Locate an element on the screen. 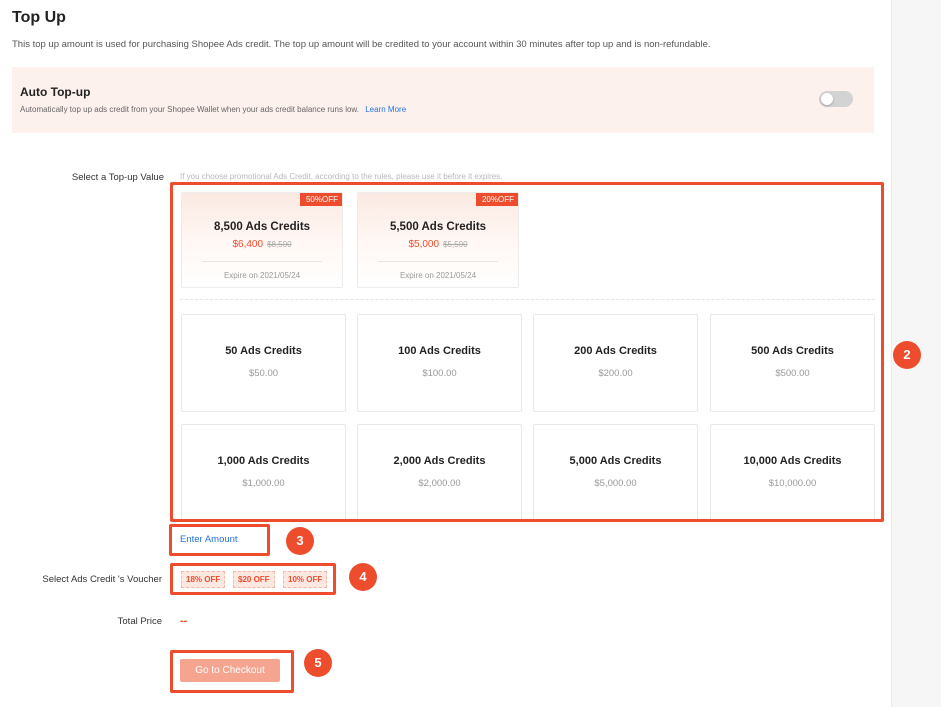 The width and height of the screenshot is (941, 707). highlight-box-checkout is located at coordinates (232, 671).